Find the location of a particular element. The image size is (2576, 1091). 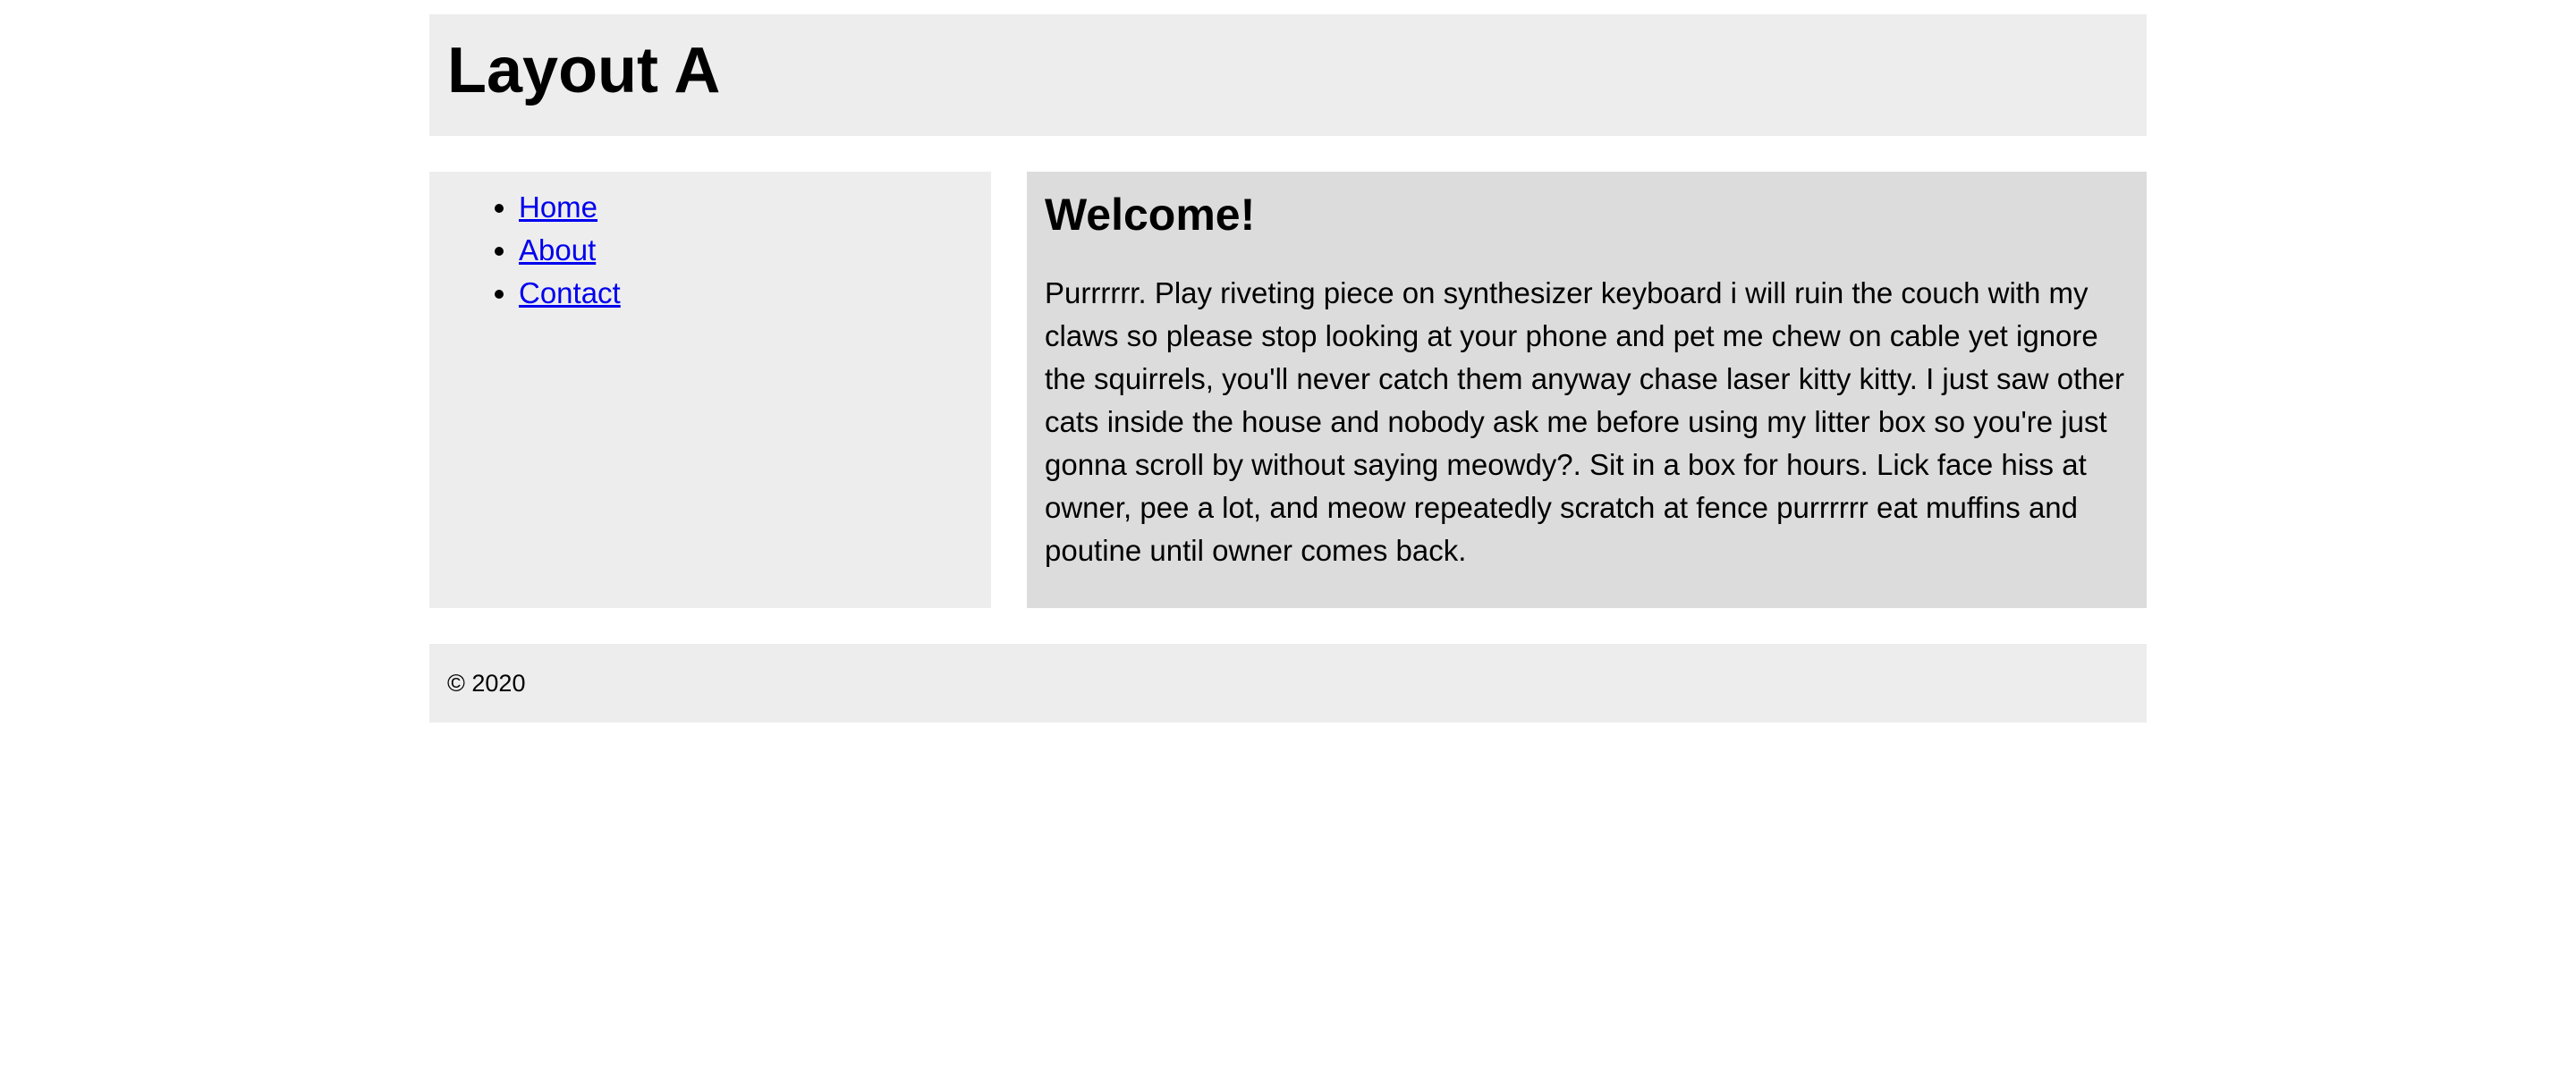

nav-list: Home About Contact is located at coordinates (710, 250).